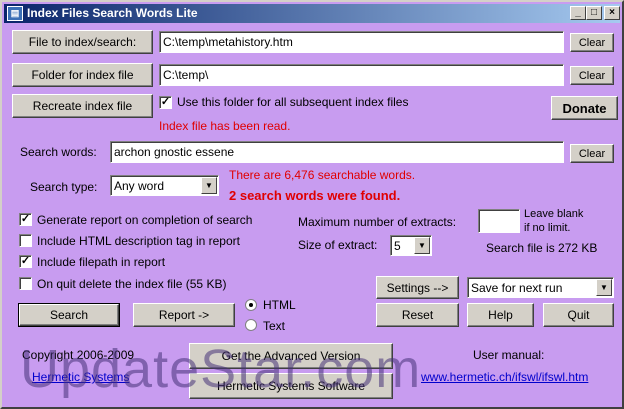  I want to click on extract-size-select: 5 ▼, so click(411, 245).